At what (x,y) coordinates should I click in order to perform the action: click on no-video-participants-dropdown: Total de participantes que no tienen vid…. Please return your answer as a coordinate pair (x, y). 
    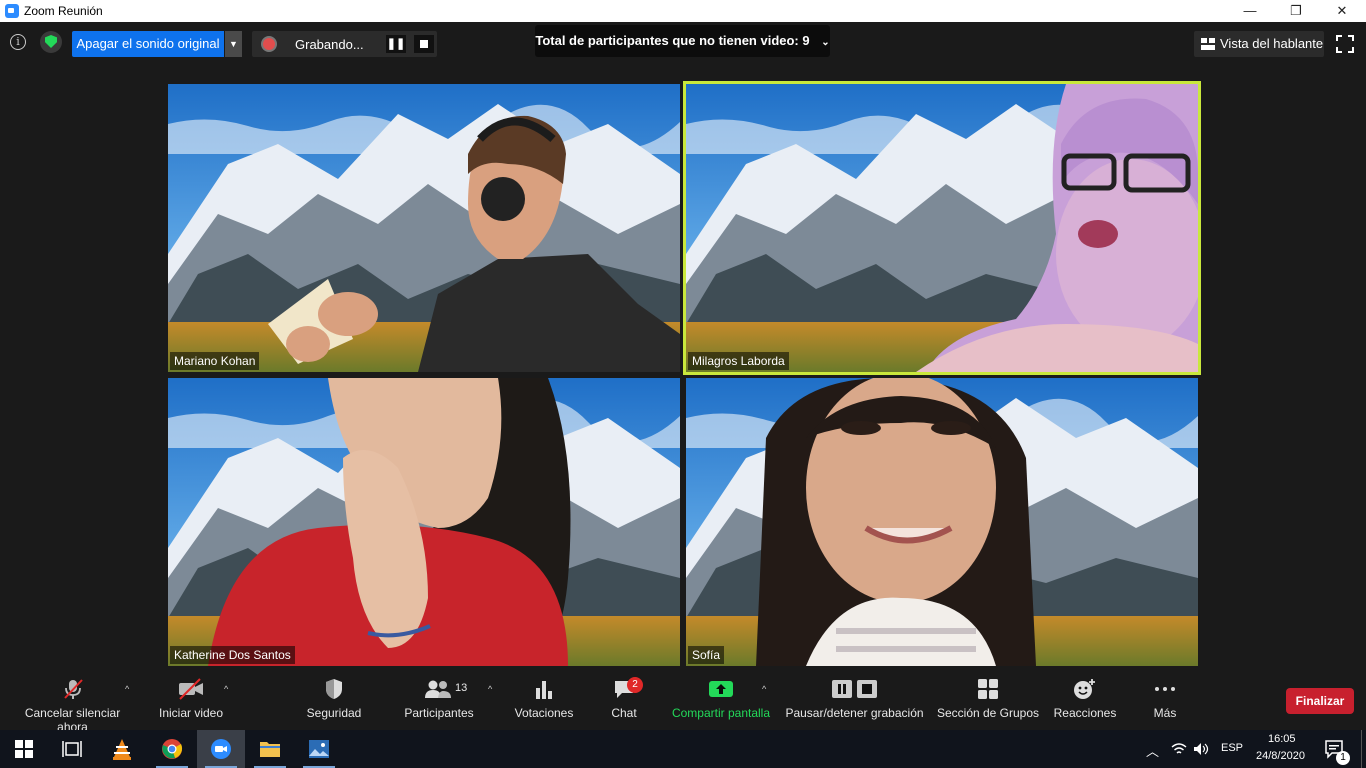
    Looking at the image, I should click on (682, 41).